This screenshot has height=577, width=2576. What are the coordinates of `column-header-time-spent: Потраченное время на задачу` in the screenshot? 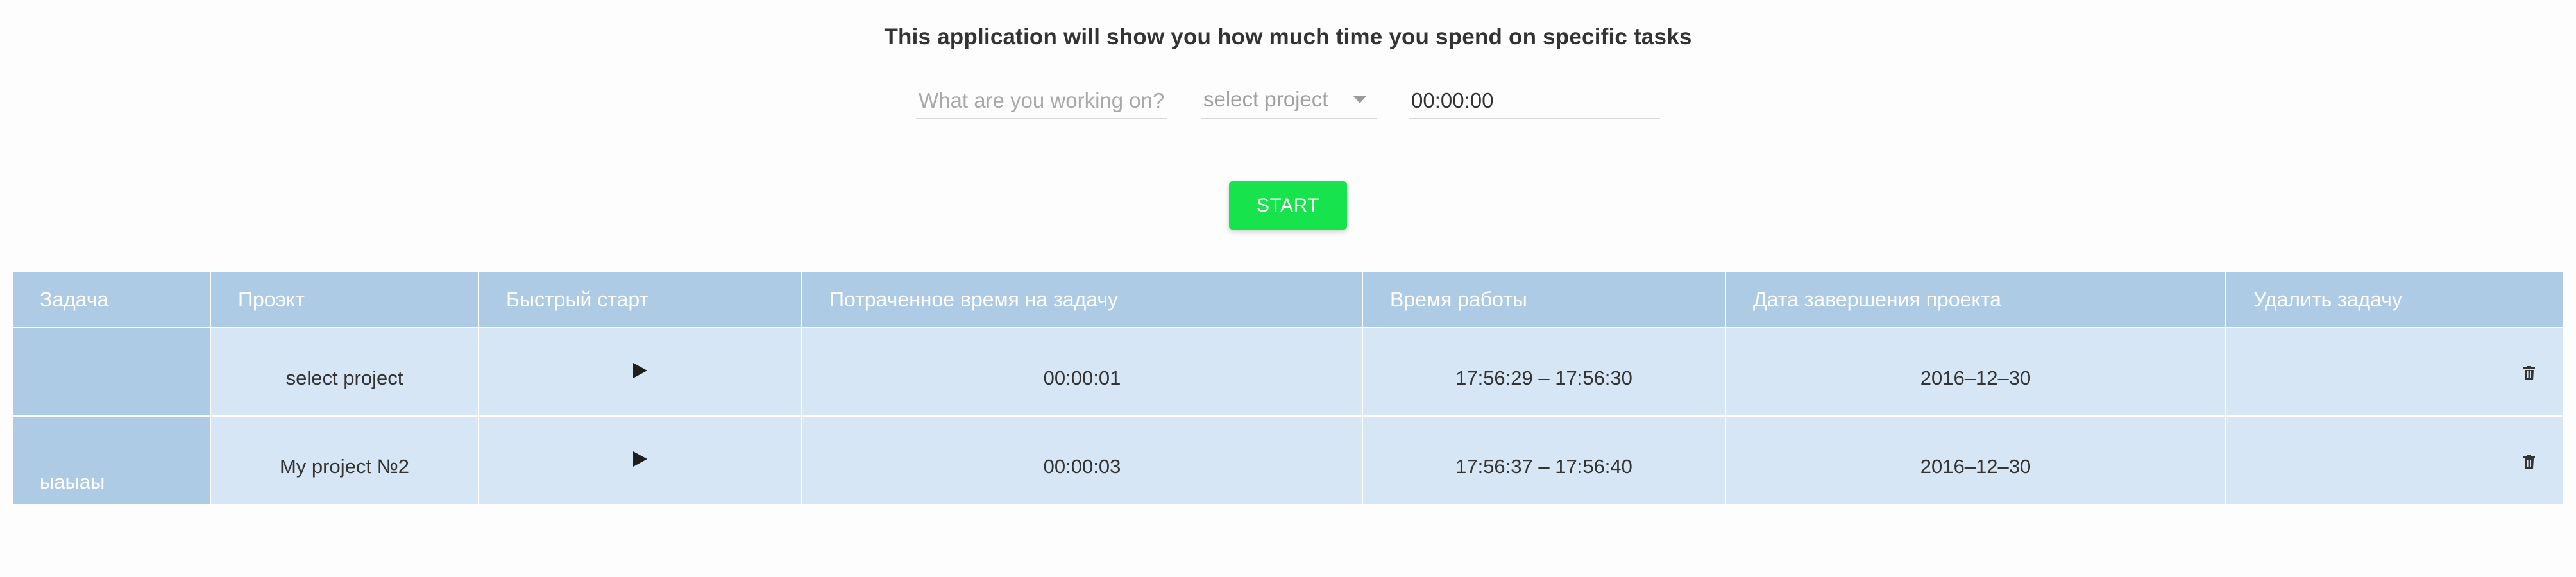 It's located at (1082, 300).